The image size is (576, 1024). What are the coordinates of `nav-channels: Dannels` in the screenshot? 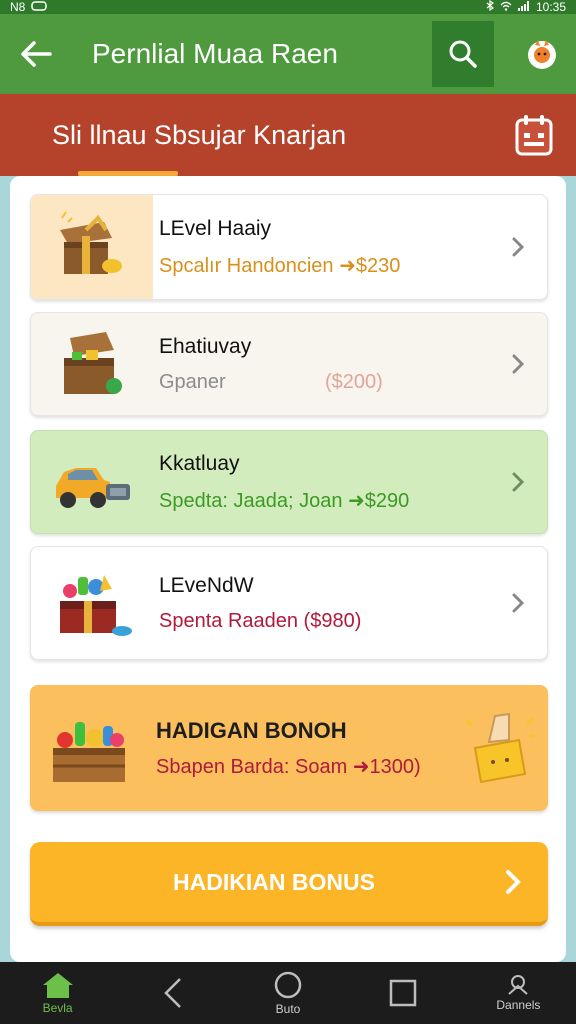 It's located at (518, 993).